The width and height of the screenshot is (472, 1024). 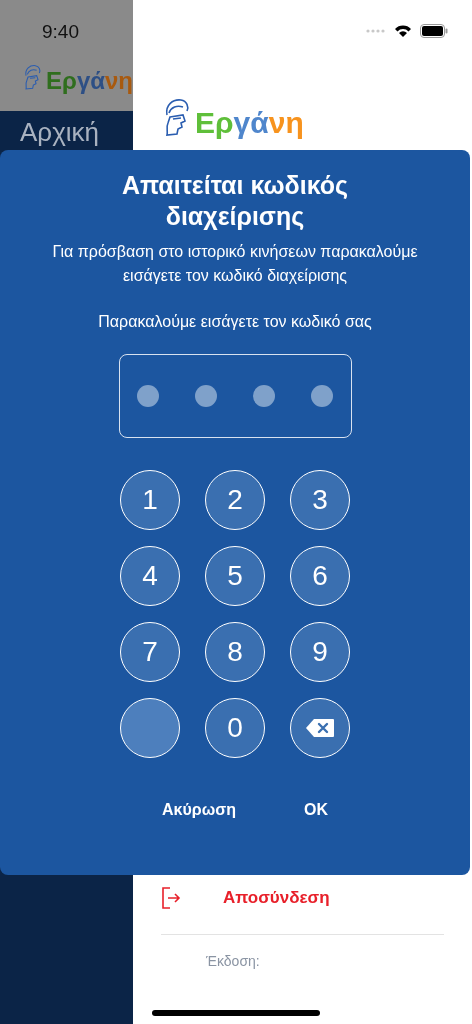 I want to click on digit-key: 0, so click(x=235, y=728).